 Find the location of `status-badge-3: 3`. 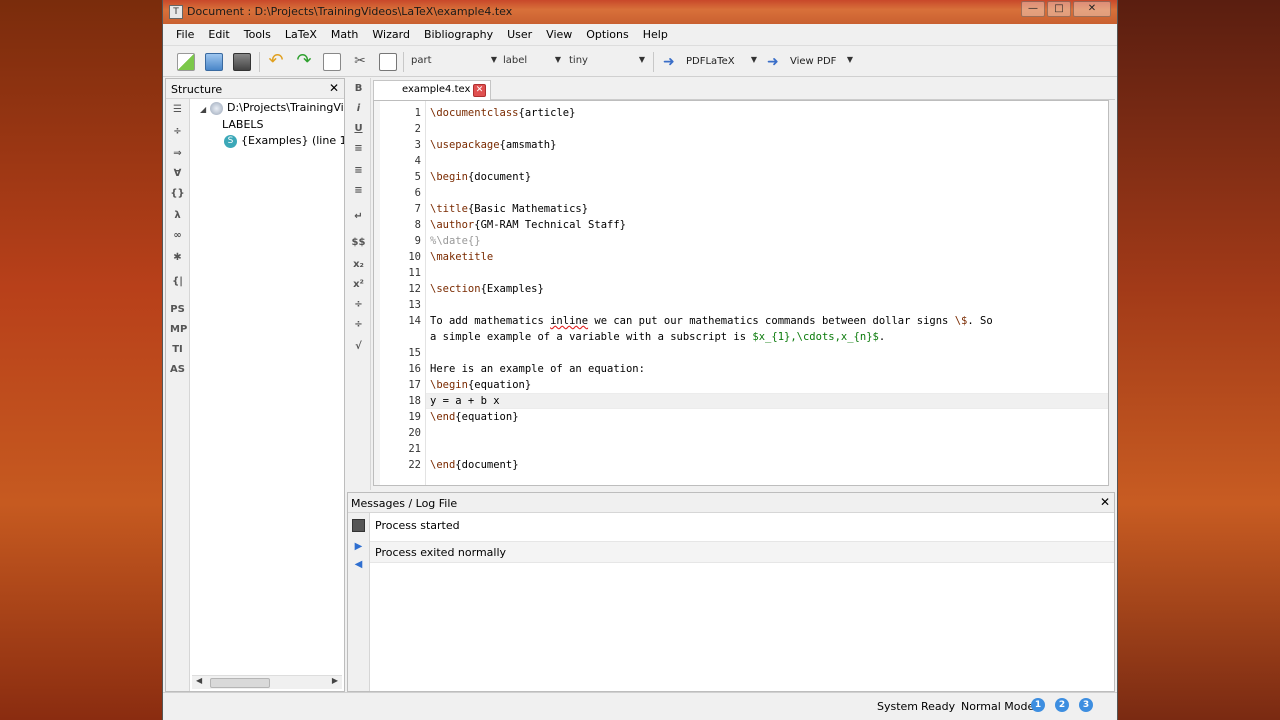

status-badge-3: 3 is located at coordinates (1086, 705).